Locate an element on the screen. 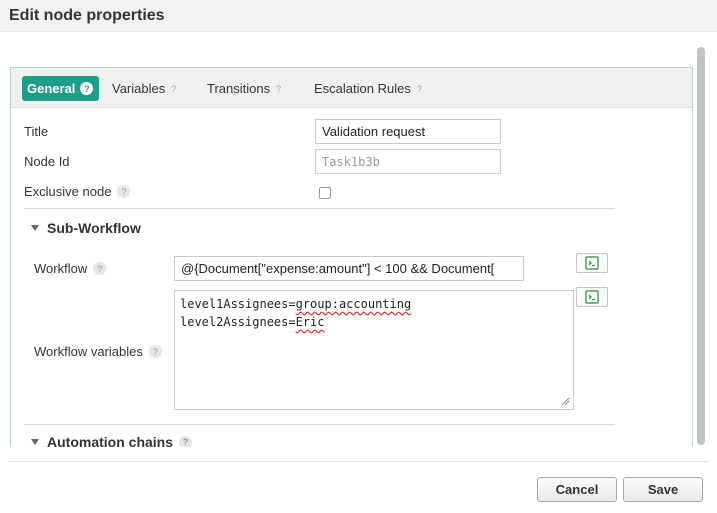  workflow-variables-label-text: Workflow variables is located at coordinates (88, 351).